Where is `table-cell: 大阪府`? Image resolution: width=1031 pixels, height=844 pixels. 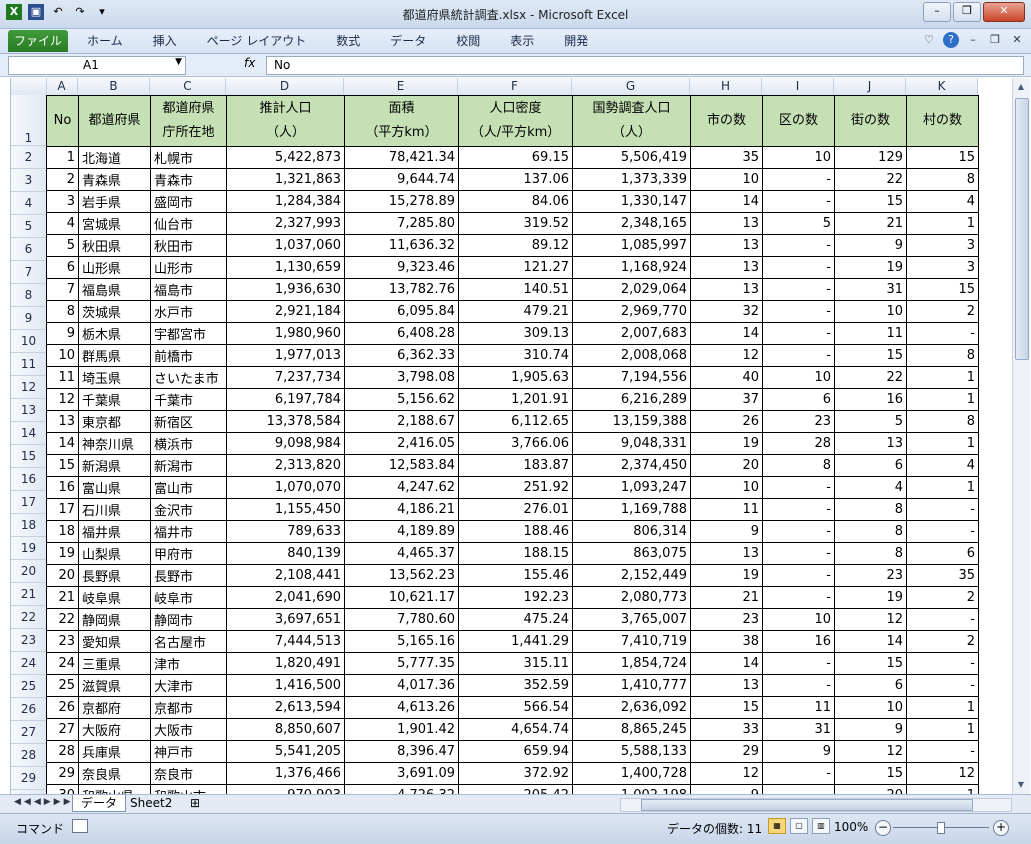
table-cell: 大阪府 is located at coordinates (114, 729).